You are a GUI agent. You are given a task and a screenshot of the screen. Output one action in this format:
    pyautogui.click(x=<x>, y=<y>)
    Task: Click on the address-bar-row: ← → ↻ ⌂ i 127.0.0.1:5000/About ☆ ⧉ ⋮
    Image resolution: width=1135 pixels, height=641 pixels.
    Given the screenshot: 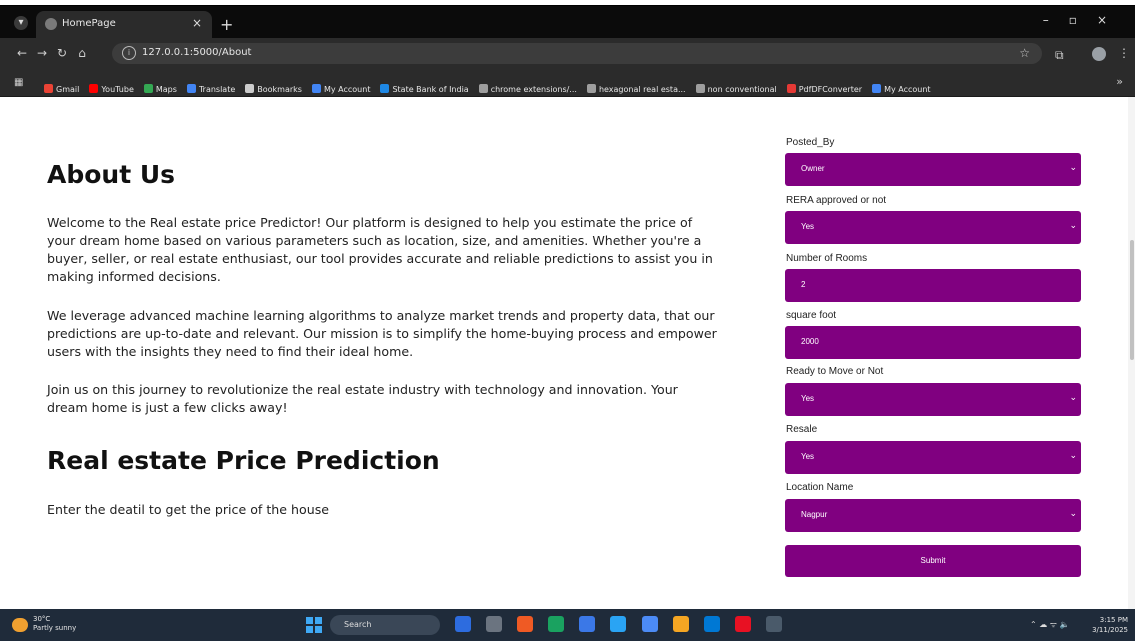 What is the action you would take?
    pyautogui.click(x=567, y=53)
    